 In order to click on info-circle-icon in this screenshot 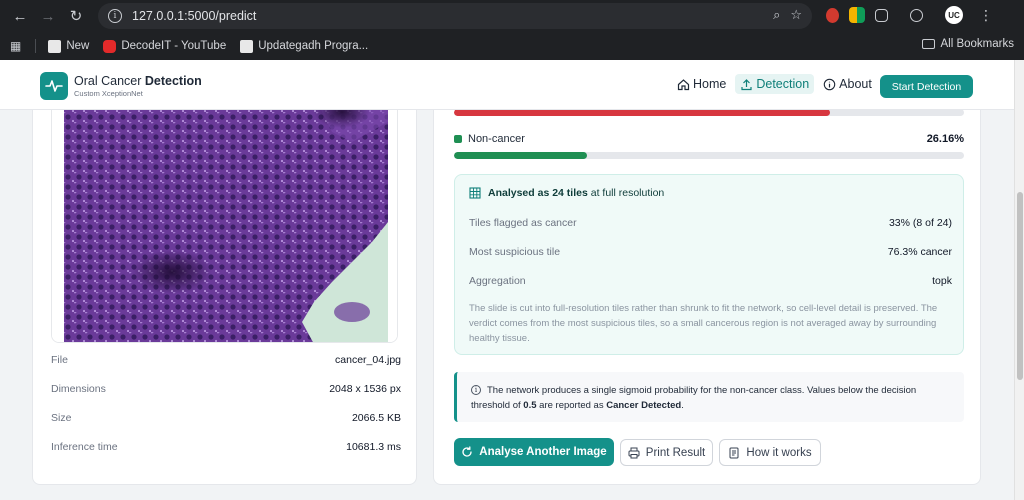, I will do `click(829, 84)`.